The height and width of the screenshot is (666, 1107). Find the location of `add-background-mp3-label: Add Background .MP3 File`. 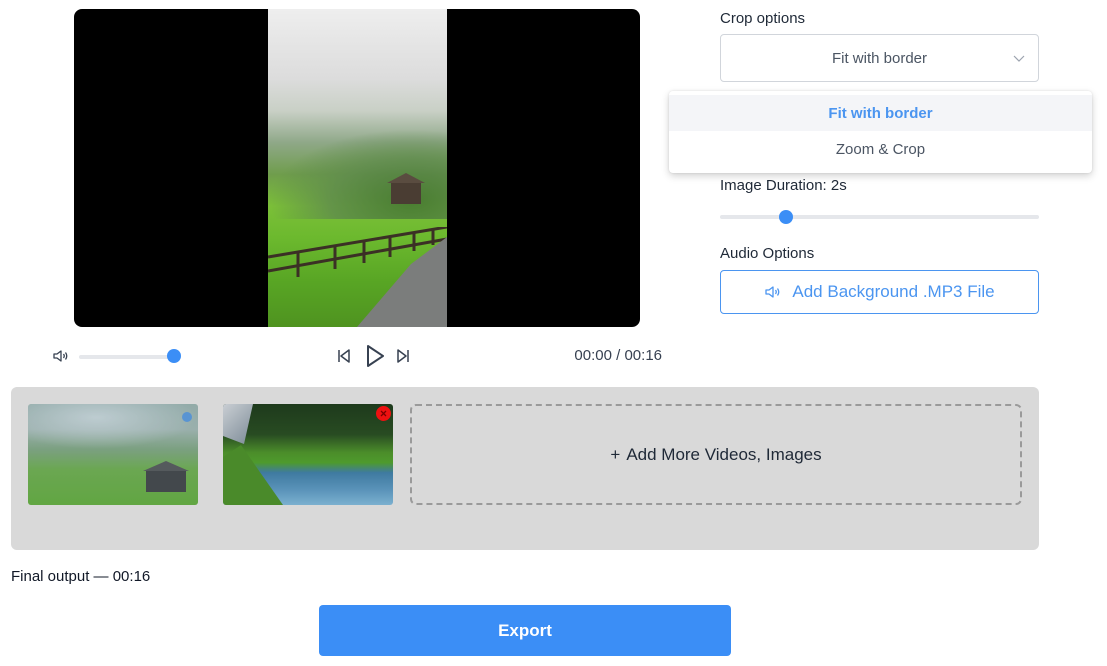

add-background-mp3-label: Add Background .MP3 File is located at coordinates (893, 291).